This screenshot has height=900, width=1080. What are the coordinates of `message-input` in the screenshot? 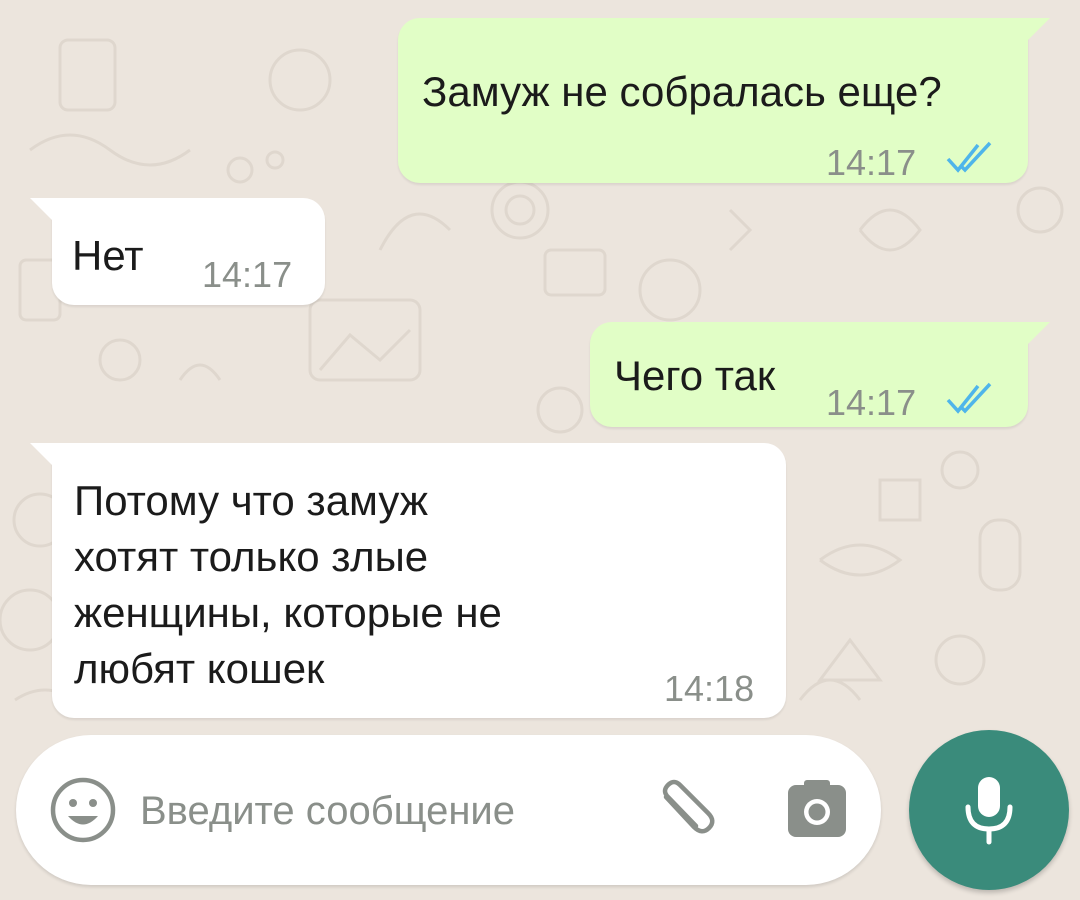 It's located at (380, 811).